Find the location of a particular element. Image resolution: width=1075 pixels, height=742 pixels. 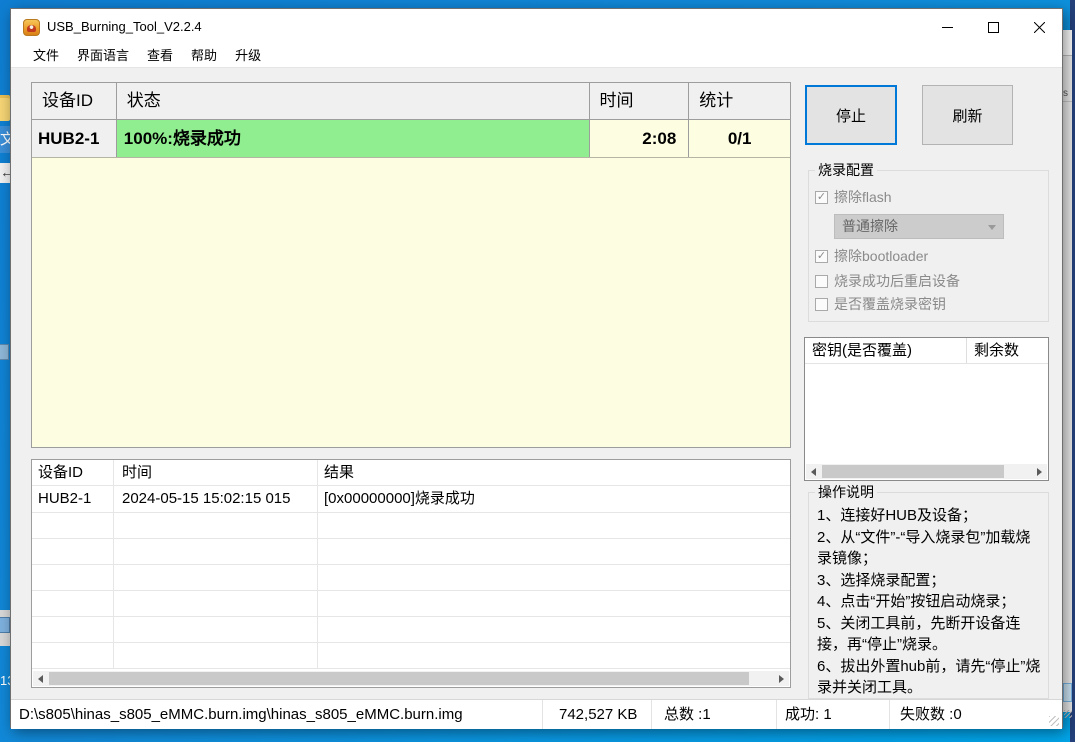

erase-mode-value: 普通擦除 is located at coordinates (870, 226).